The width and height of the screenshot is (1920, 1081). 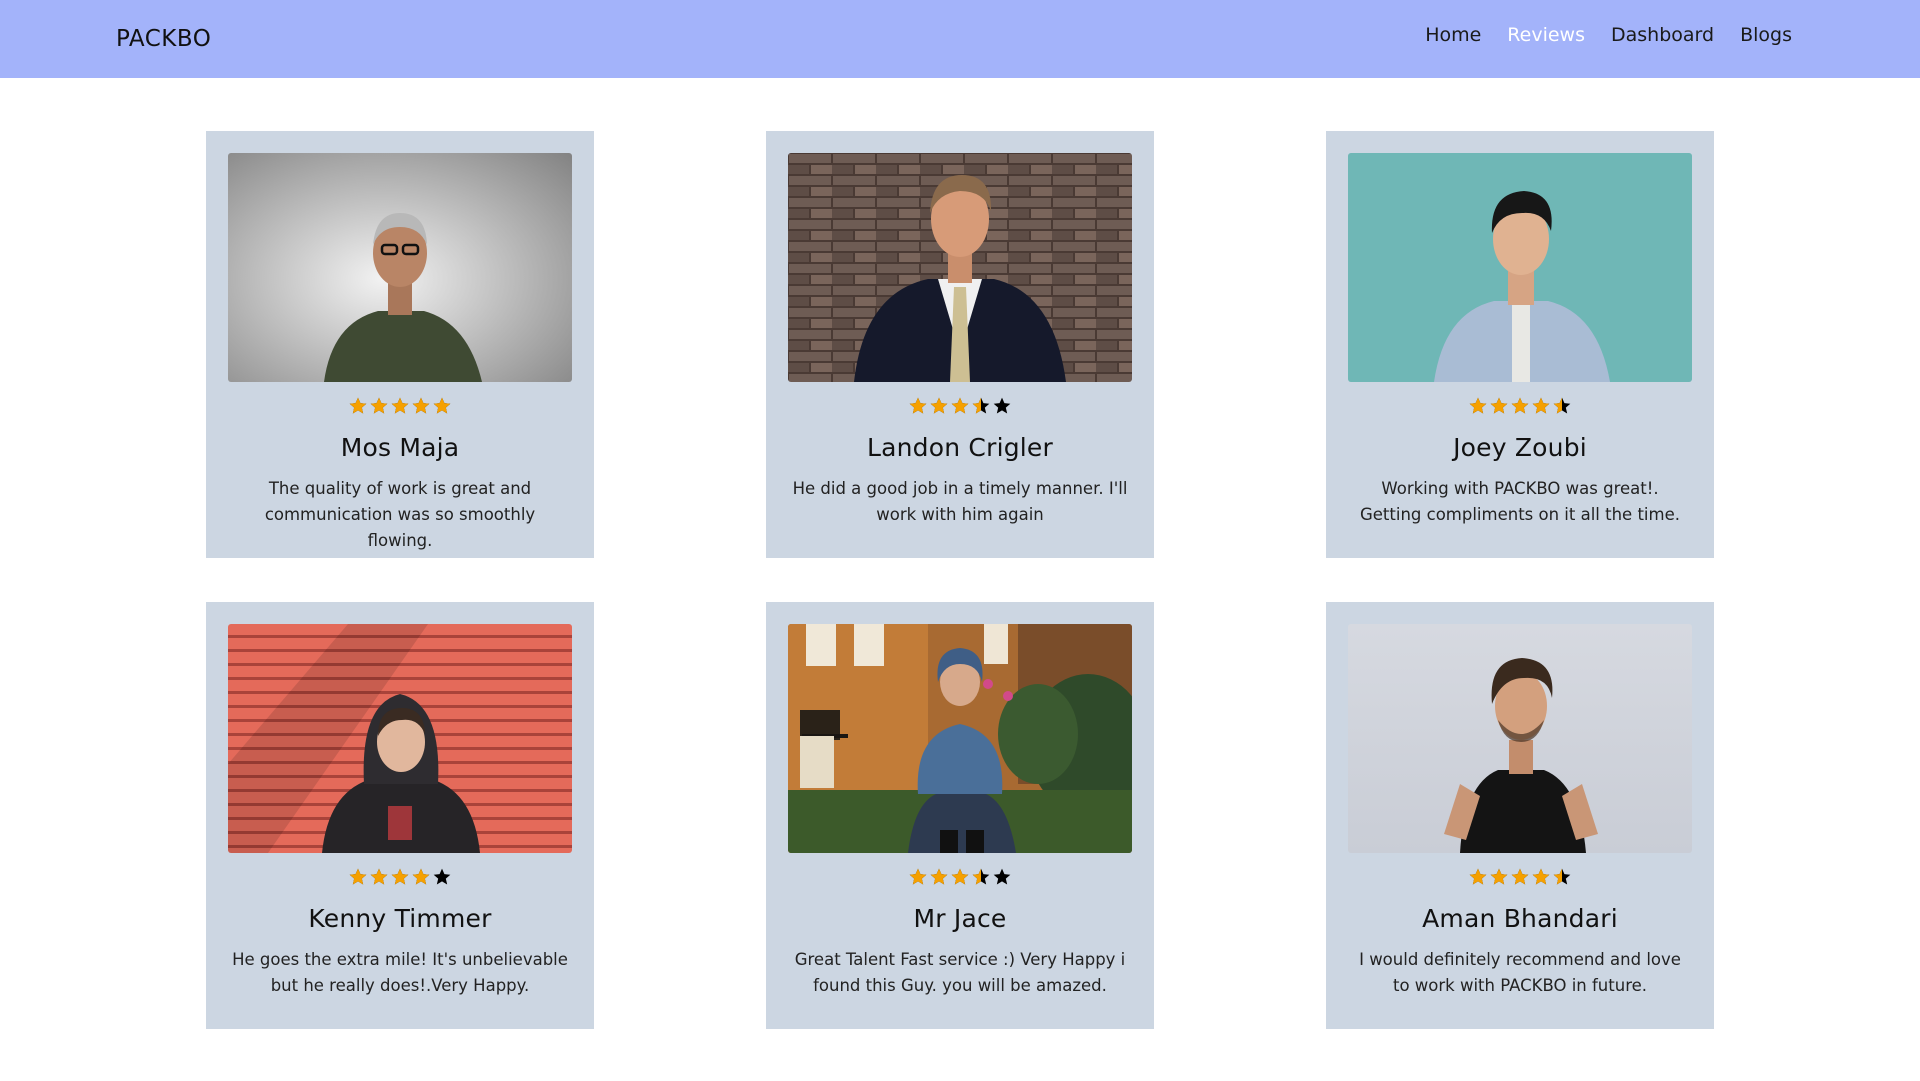 What do you see at coordinates (1520, 918) in the screenshot?
I see `reviewer-name: Aman Bhandari` at bounding box center [1520, 918].